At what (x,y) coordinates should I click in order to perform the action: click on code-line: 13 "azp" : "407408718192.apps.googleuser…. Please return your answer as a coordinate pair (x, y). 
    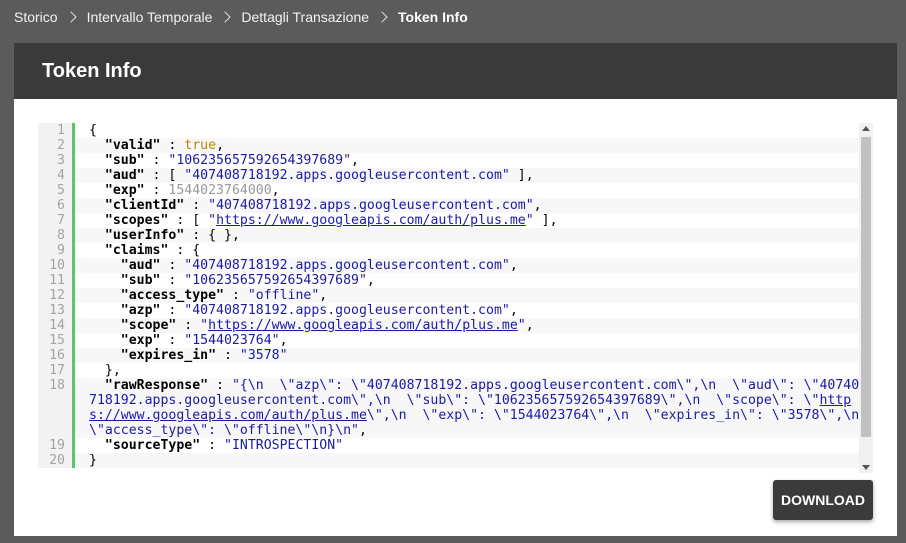
    Looking at the image, I should click on (455, 310).